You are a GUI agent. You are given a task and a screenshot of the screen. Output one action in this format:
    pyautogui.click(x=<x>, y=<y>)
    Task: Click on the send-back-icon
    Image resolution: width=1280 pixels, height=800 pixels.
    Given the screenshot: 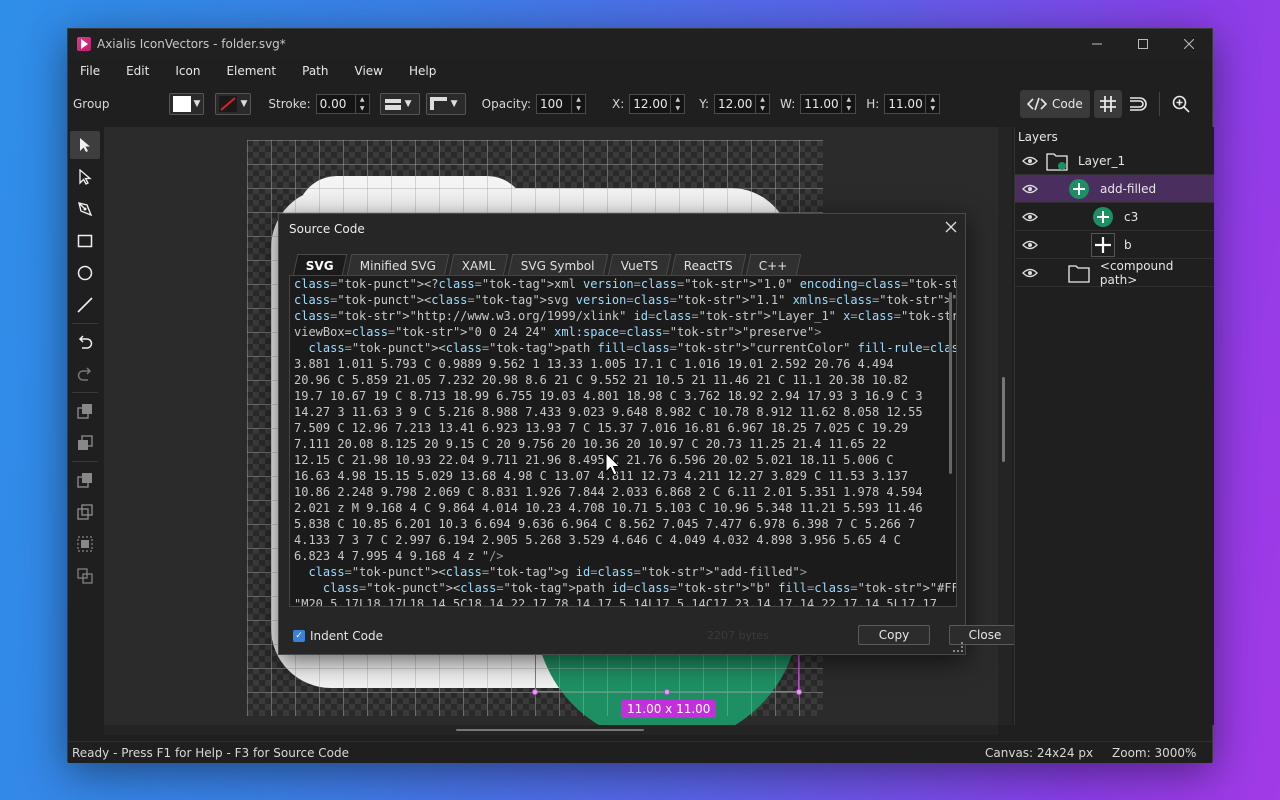 What is the action you would take?
    pyautogui.click(x=85, y=512)
    